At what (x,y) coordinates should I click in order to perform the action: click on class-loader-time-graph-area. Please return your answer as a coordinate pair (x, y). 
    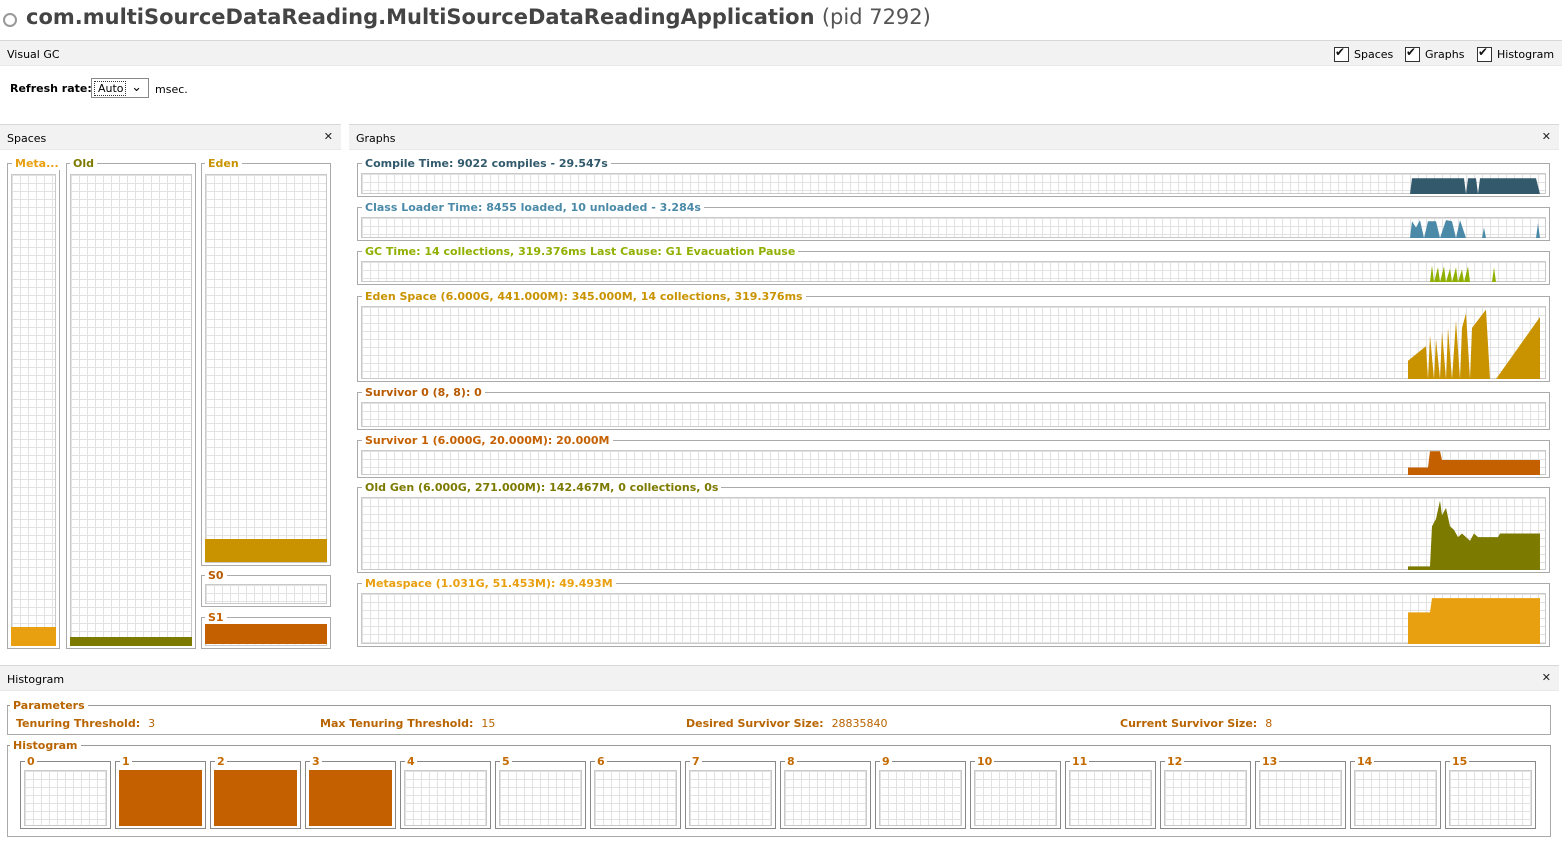
    Looking at the image, I should click on (1475, 229).